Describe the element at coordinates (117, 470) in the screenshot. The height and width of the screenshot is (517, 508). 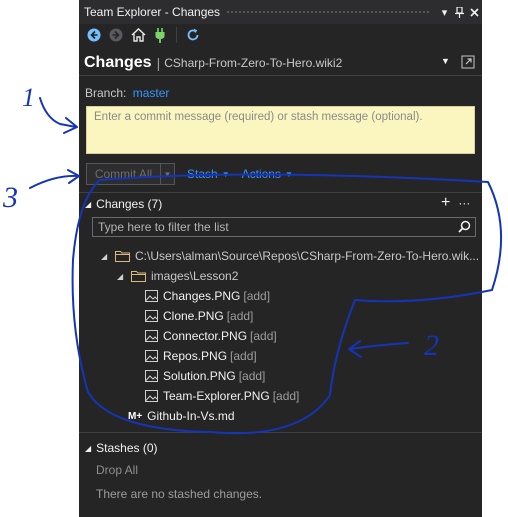
I see `drop-all-link: Drop All` at that location.